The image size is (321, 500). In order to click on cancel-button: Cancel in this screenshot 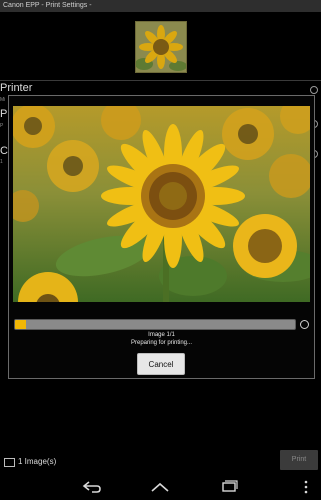, I will do `click(161, 364)`.